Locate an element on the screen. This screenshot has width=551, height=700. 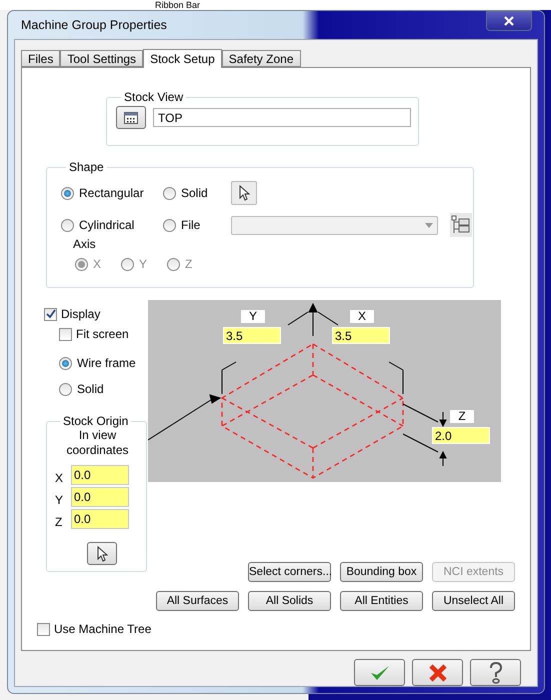
cancel-button is located at coordinates (437, 672).